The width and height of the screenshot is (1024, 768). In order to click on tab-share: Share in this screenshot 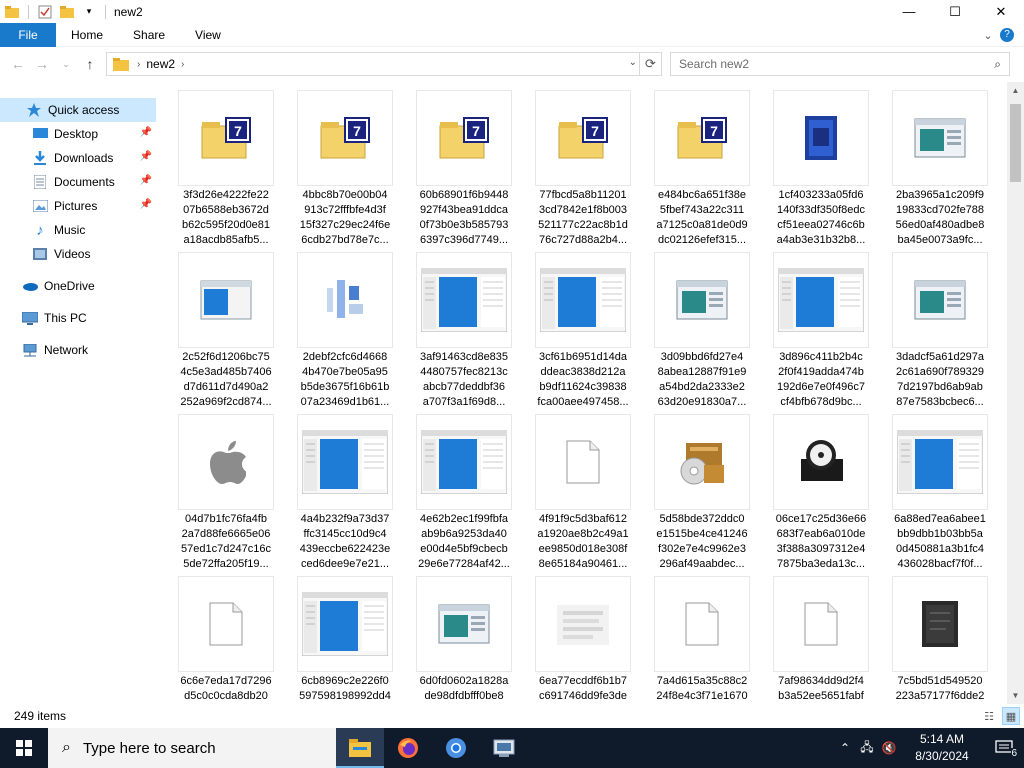, I will do `click(149, 35)`.